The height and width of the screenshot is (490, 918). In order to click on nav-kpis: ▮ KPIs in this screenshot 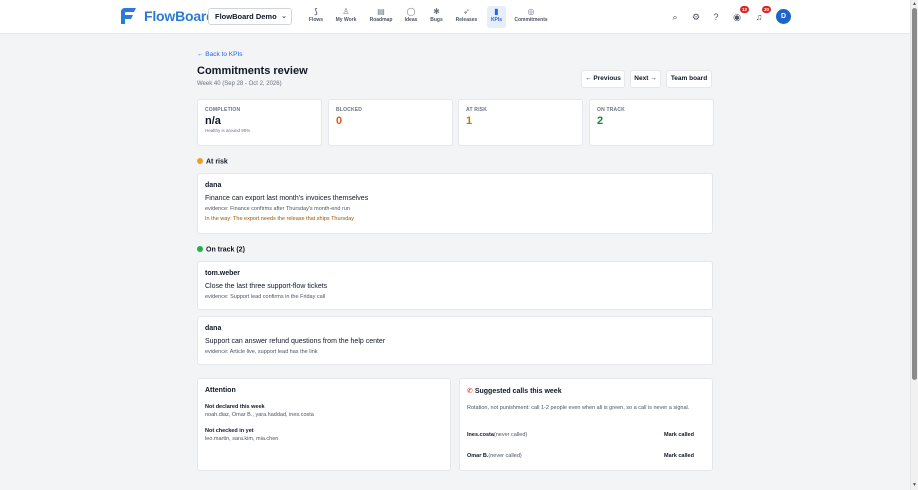, I will do `click(496, 17)`.